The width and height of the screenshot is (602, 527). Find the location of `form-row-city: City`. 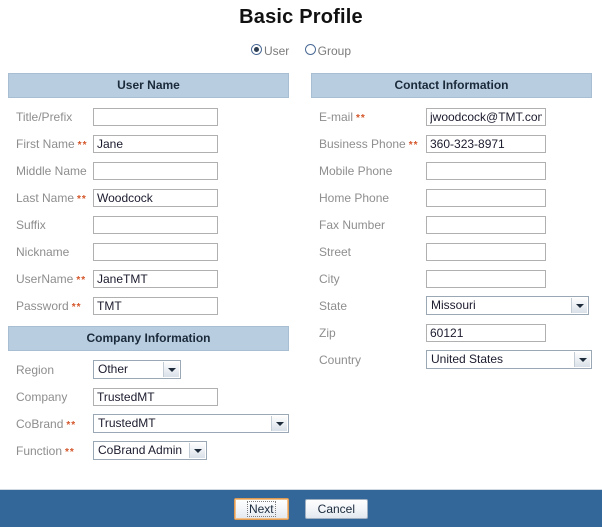

form-row-city: City is located at coordinates (451, 278).